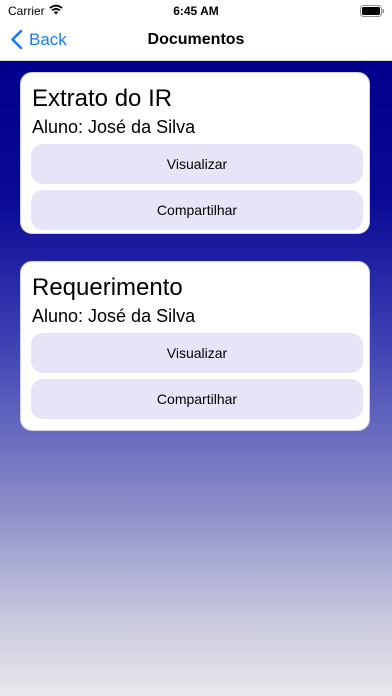 This screenshot has height=696, width=392. What do you see at coordinates (48, 39) in the screenshot?
I see `back-label: Back` at bounding box center [48, 39].